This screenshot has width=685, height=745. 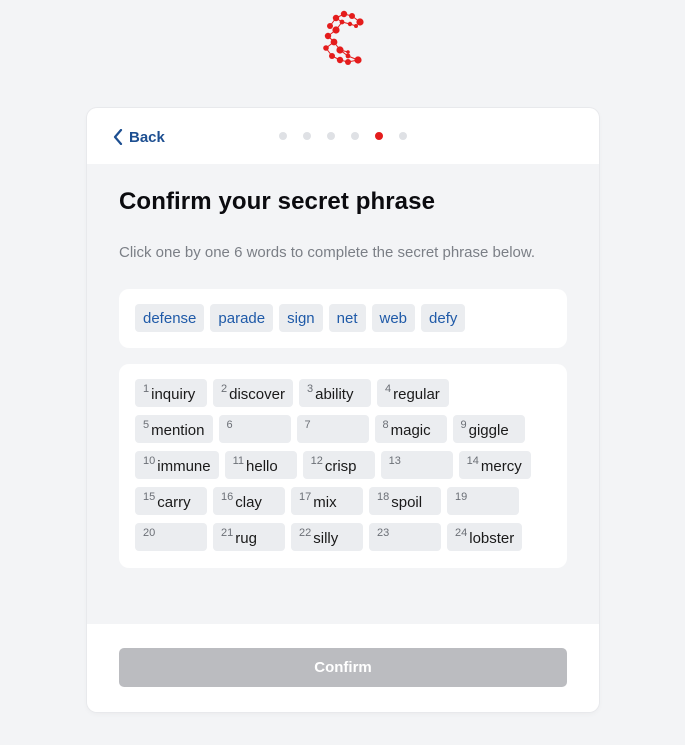 I want to click on phrase-empty-slot: 7, so click(x=332, y=429).